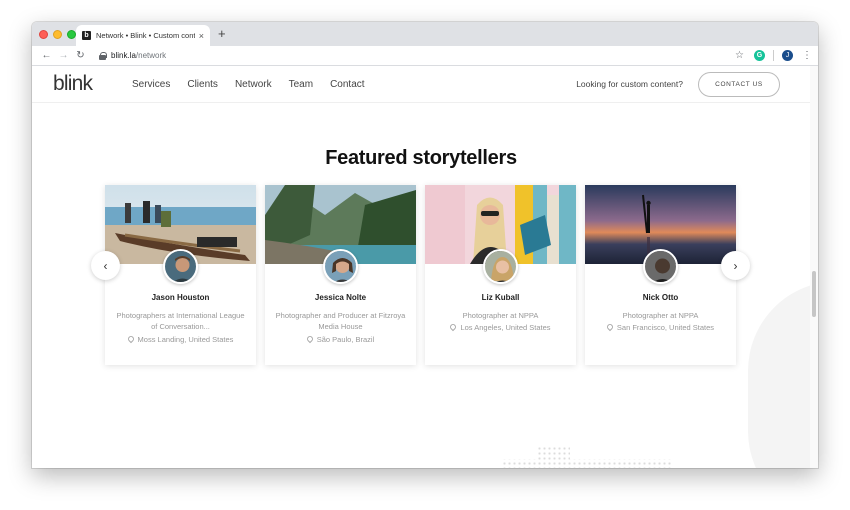 The height and width of the screenshot is (510, 850). I want to click on location-text: Moss Landing, United States, so click(185, 339).